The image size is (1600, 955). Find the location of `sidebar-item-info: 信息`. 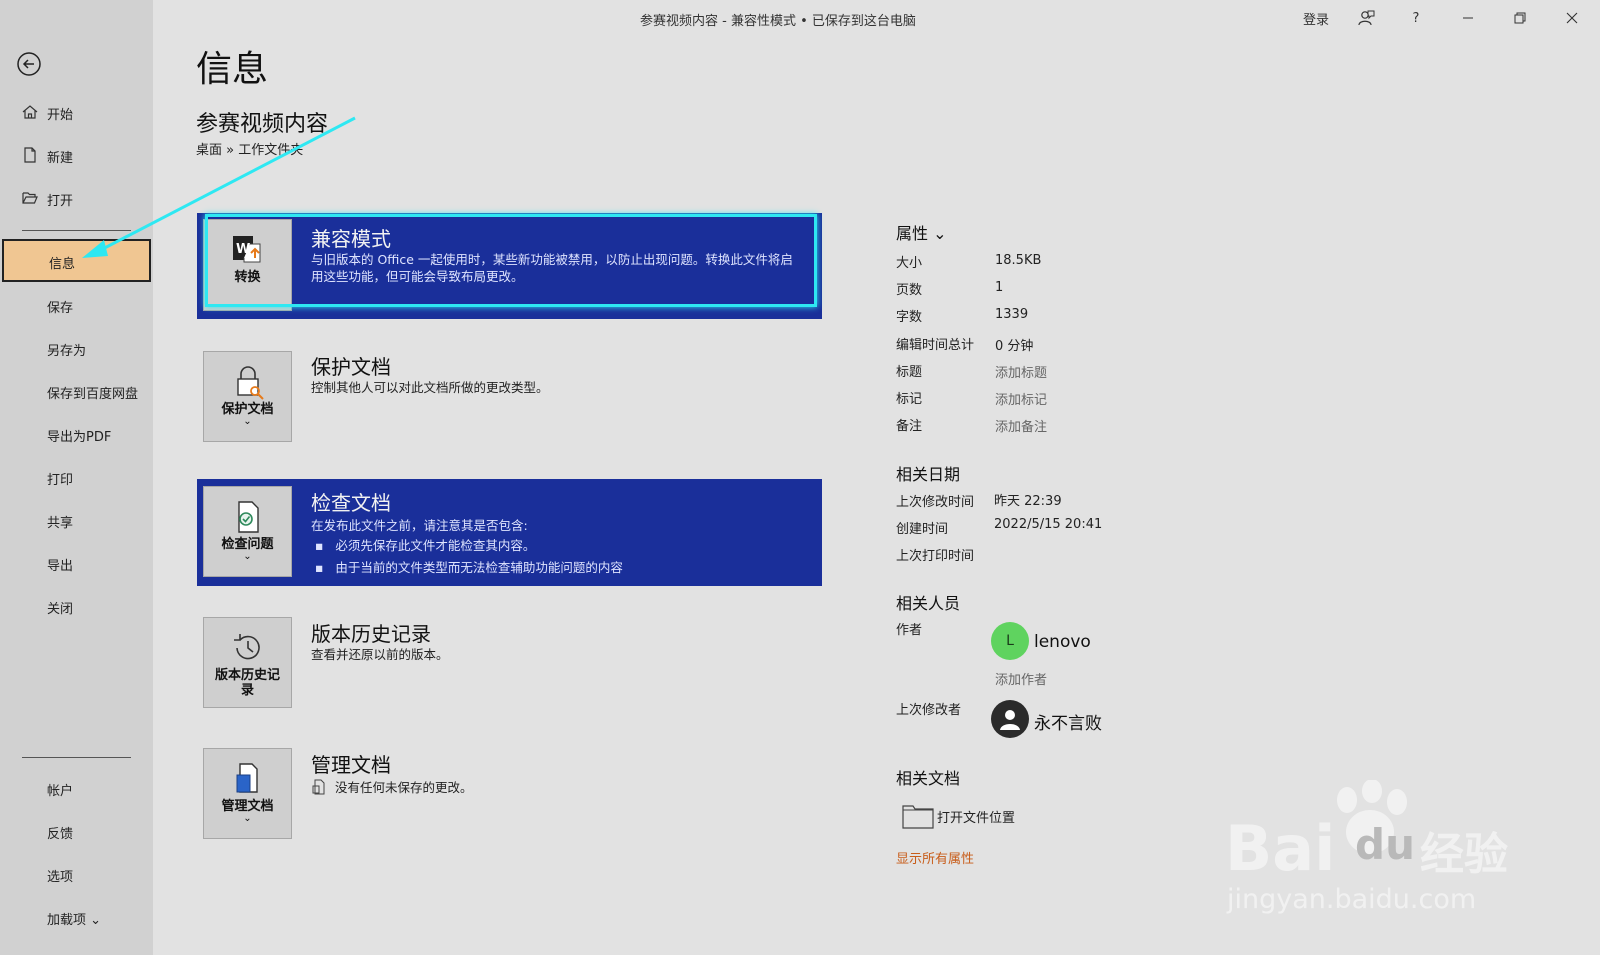

sidebar-item-info: 信息 is located at coordinates (76, 260).